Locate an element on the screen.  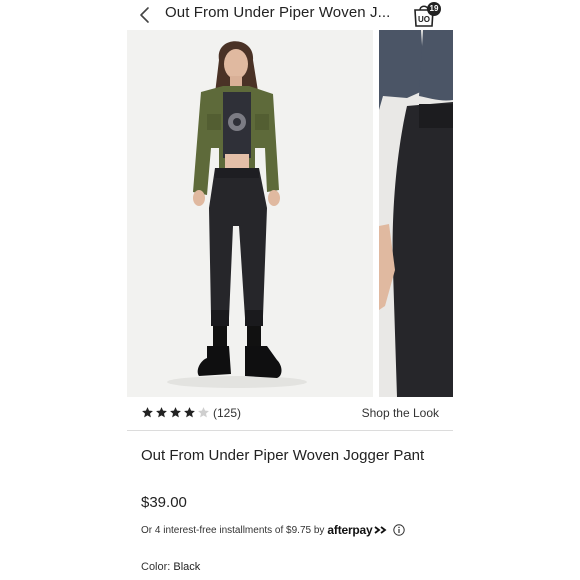
afterpay-arrows-icon is located at coordinates (380, 530).